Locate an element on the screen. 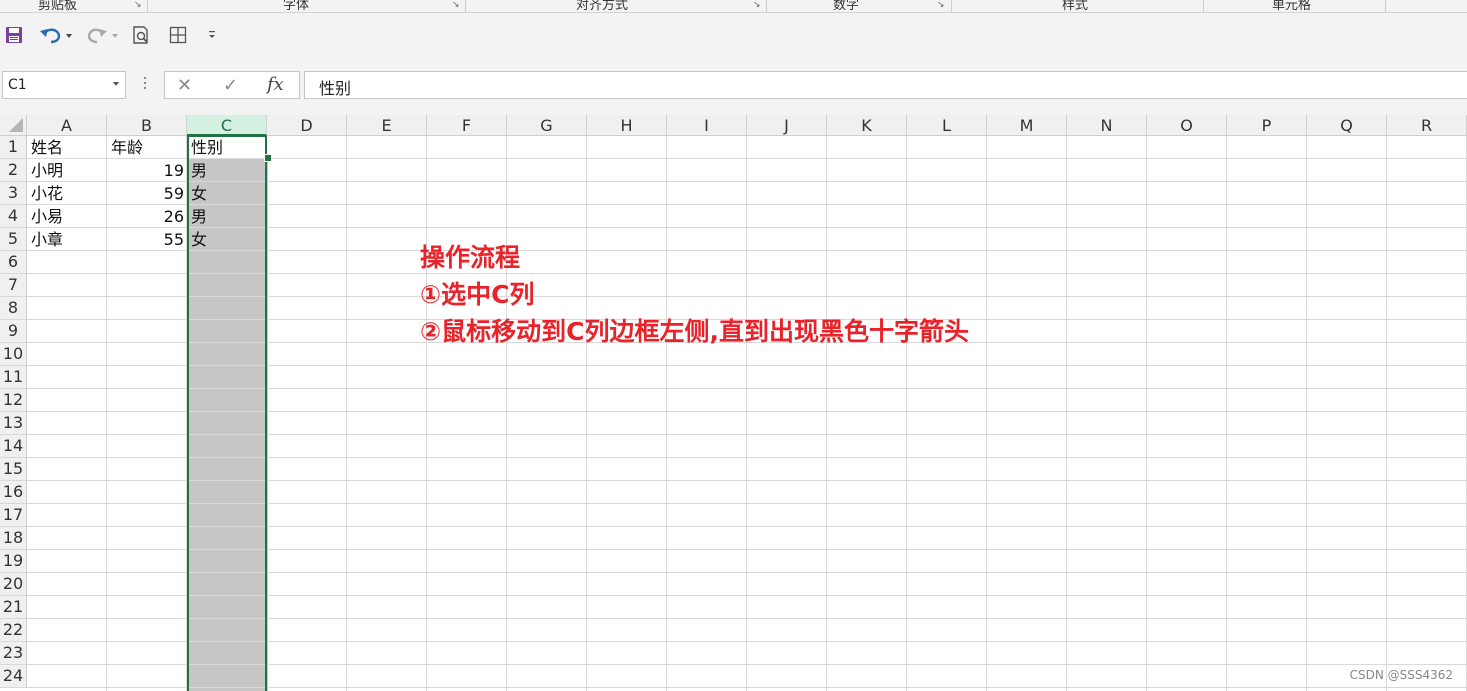  row-header-15: 15 is located at coordinates (13, 469).